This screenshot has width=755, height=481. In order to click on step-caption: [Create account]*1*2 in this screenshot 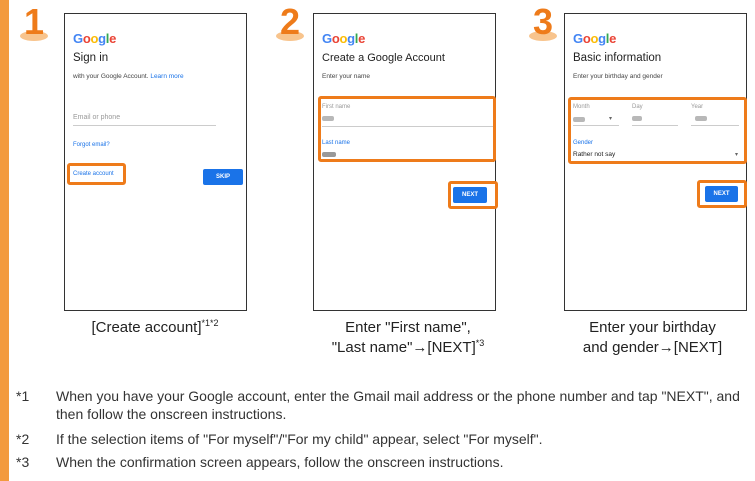, I will do `click(155, 328)`.